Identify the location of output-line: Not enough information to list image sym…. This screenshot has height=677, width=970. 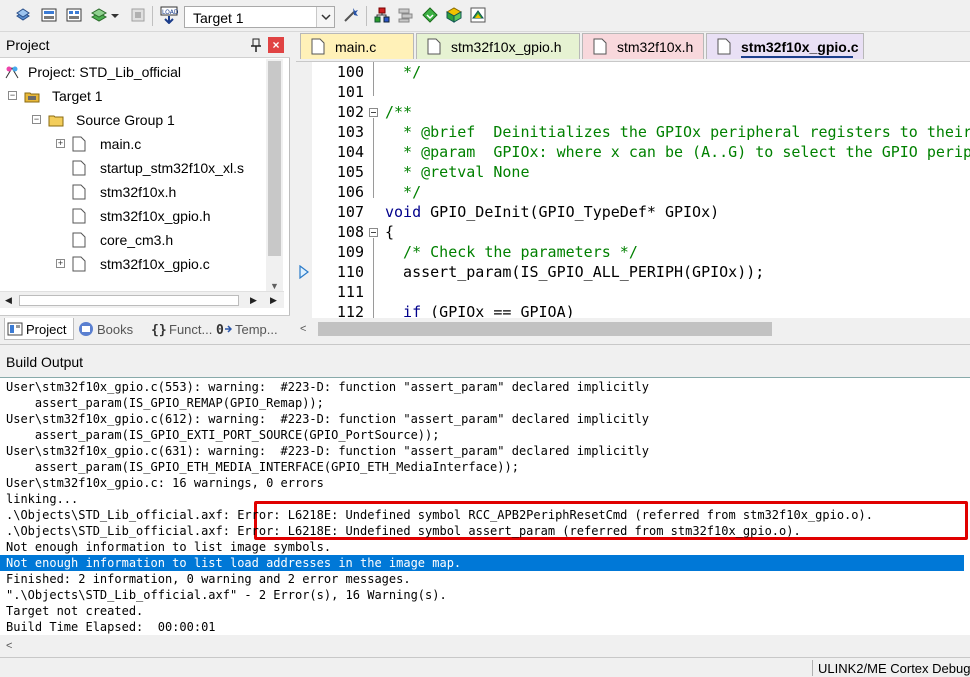
(488, 547).